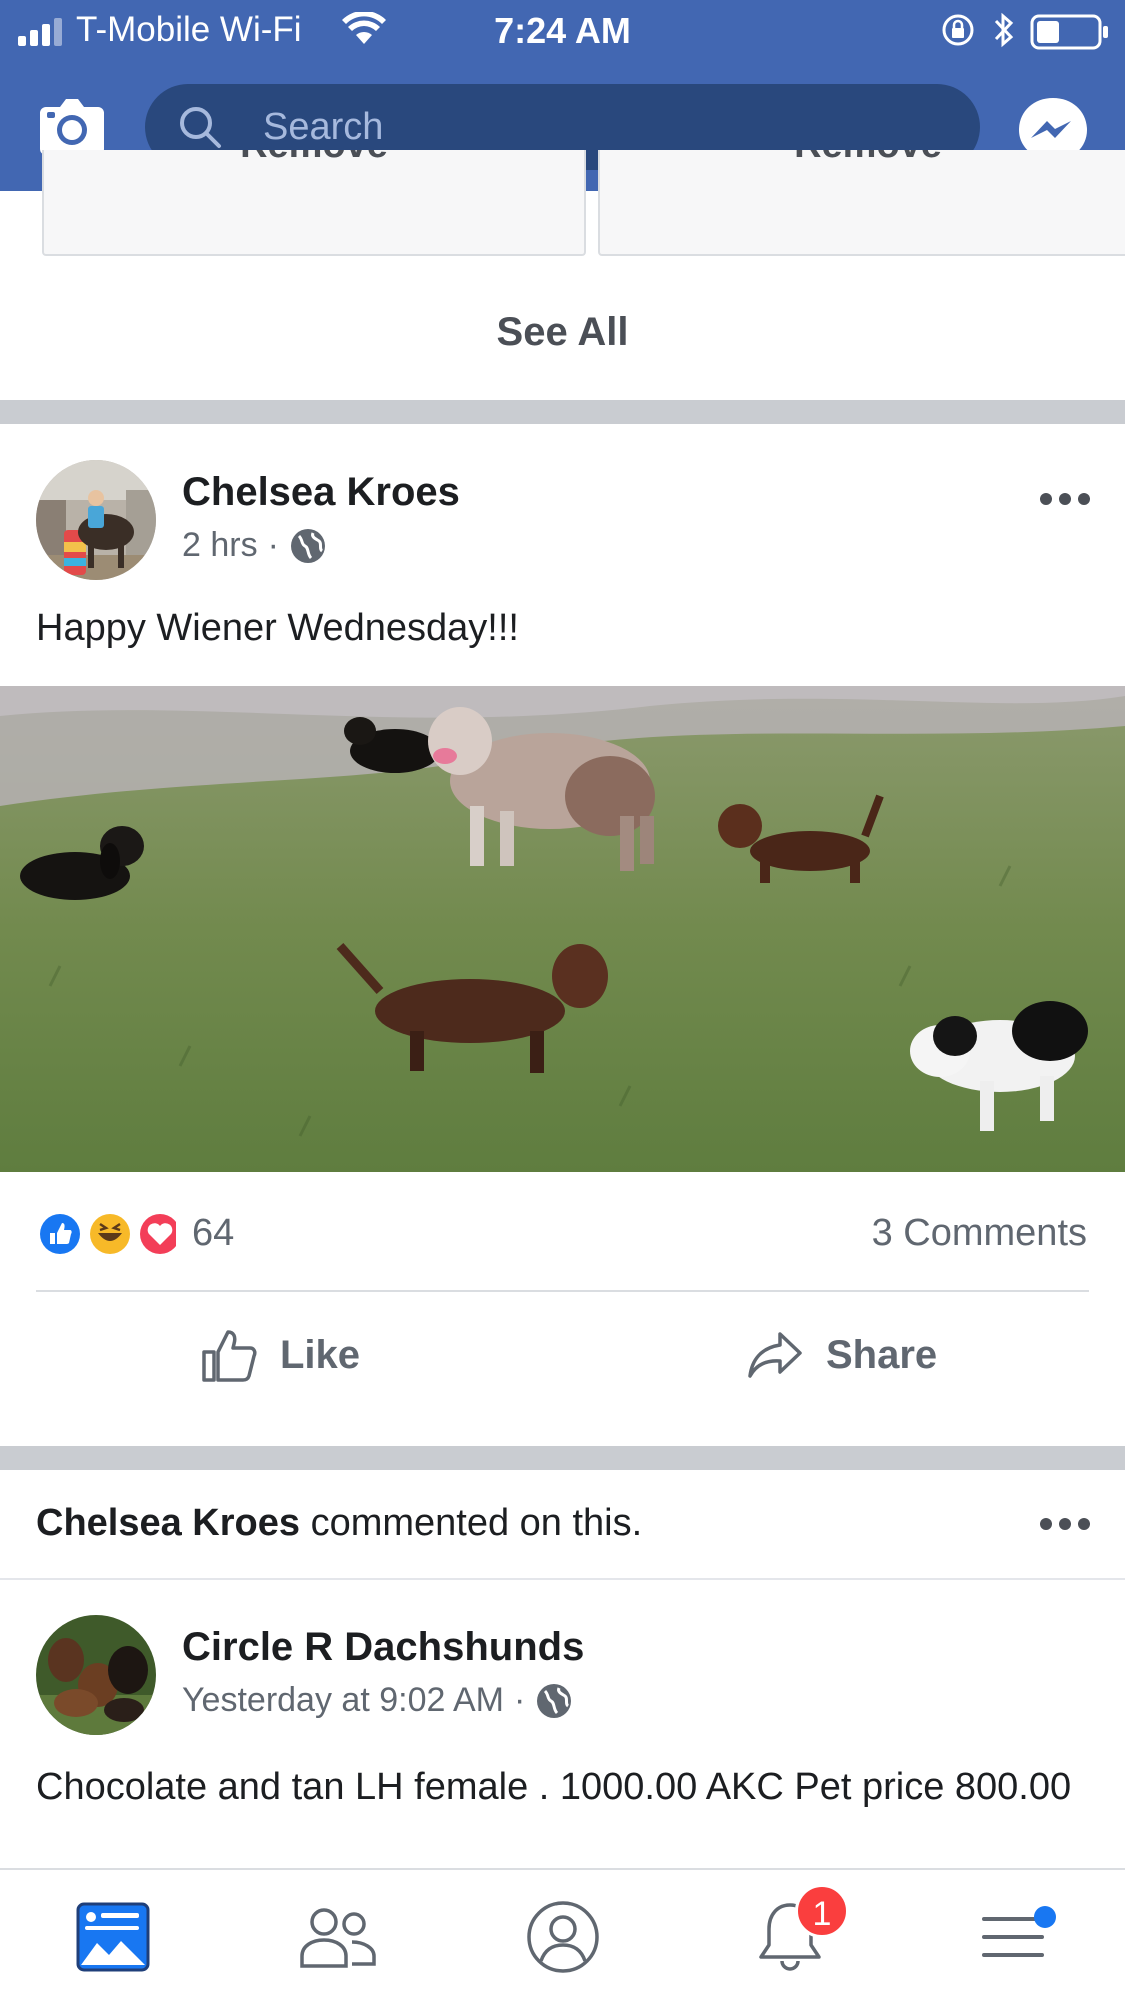 The height and width of the screenshot is (2001, 1125). I want to click on reaction-icons, so click(109, 1234).